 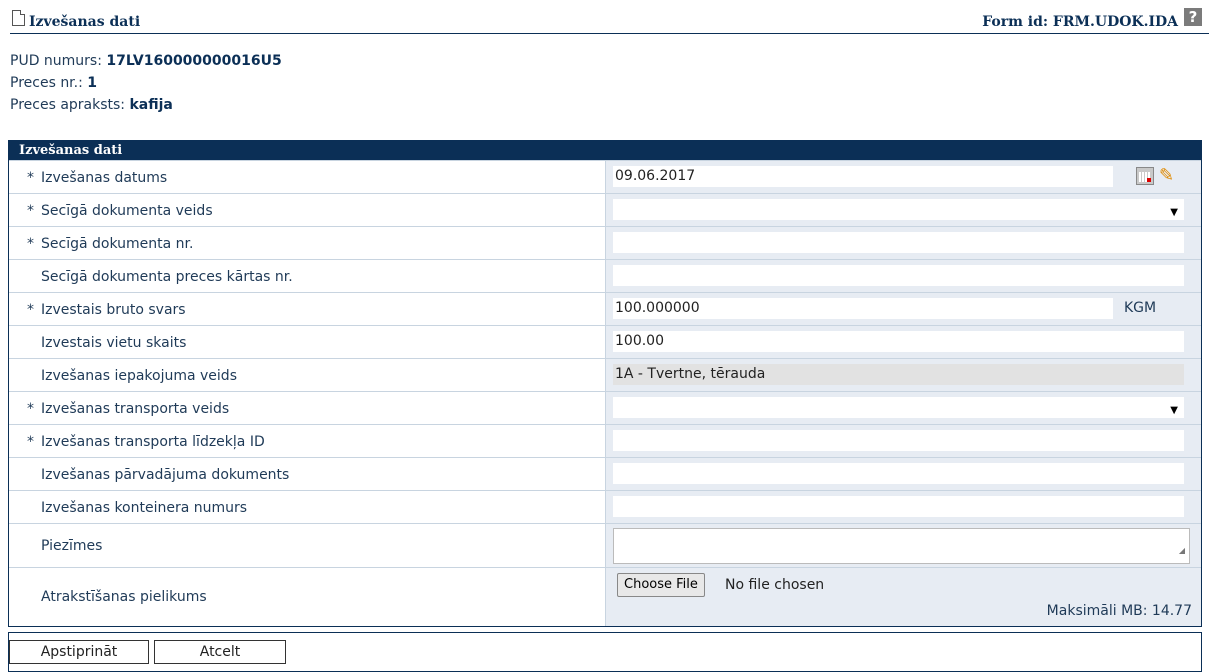 What do you see at coordinates (220, 652) in the screenshot?
I see `cancel-button: Atcelt` at bounding box center [220, 652].